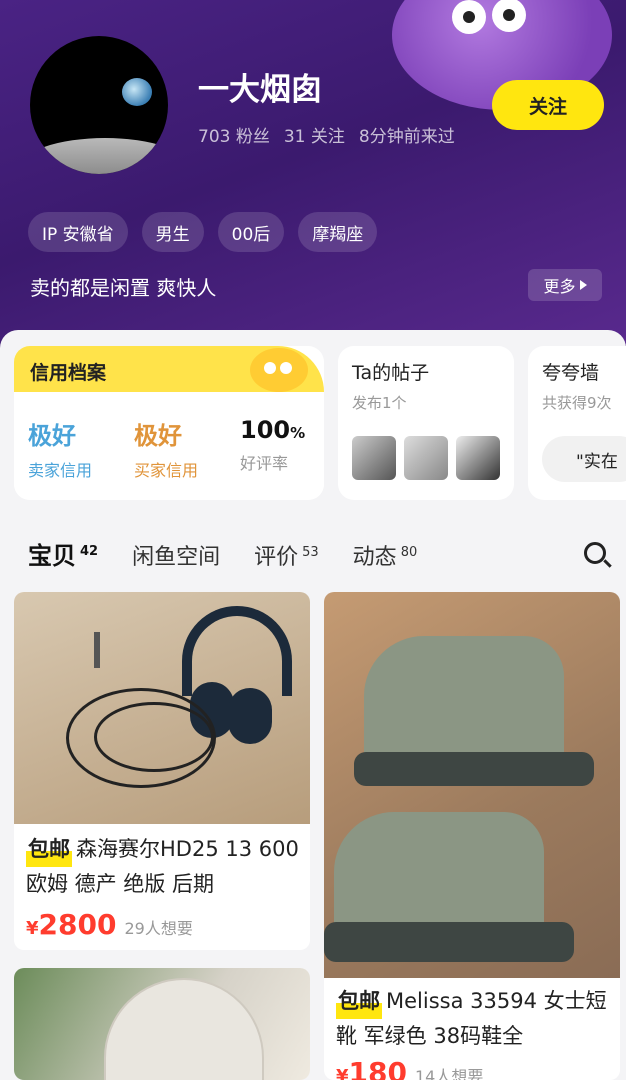 The image size is (626, 1080). I want to click on positive-rate: 100% 好评率, so click(273, 444).